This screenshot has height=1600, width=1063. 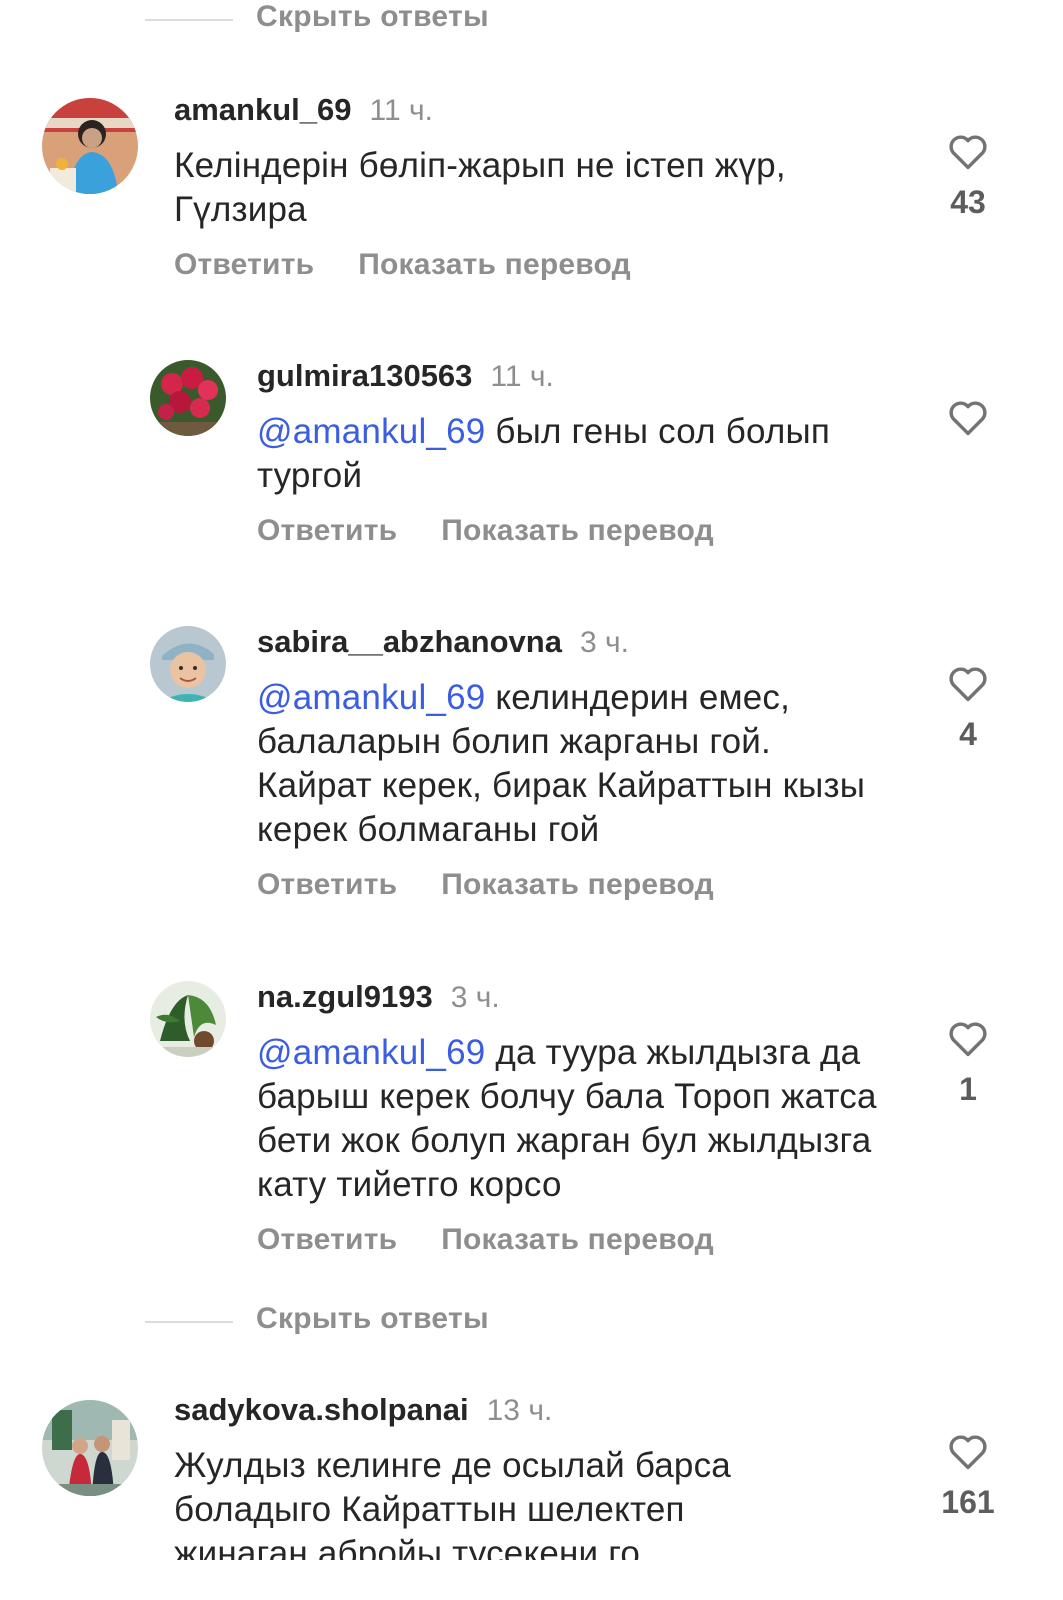 What do you see at coordinates (321, 1409) in the screenshot?
I see `username: sadykova.sholpanai` at bounding box center [321, 1409].